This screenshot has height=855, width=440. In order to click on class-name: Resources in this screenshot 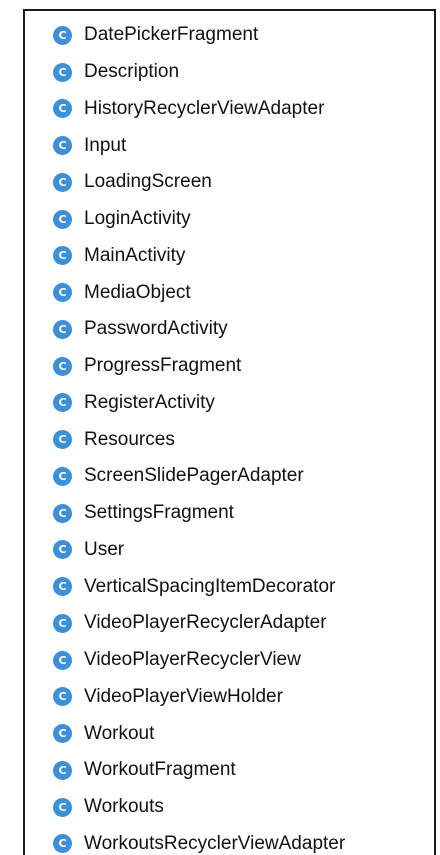, I will do `click(129, 439)`.